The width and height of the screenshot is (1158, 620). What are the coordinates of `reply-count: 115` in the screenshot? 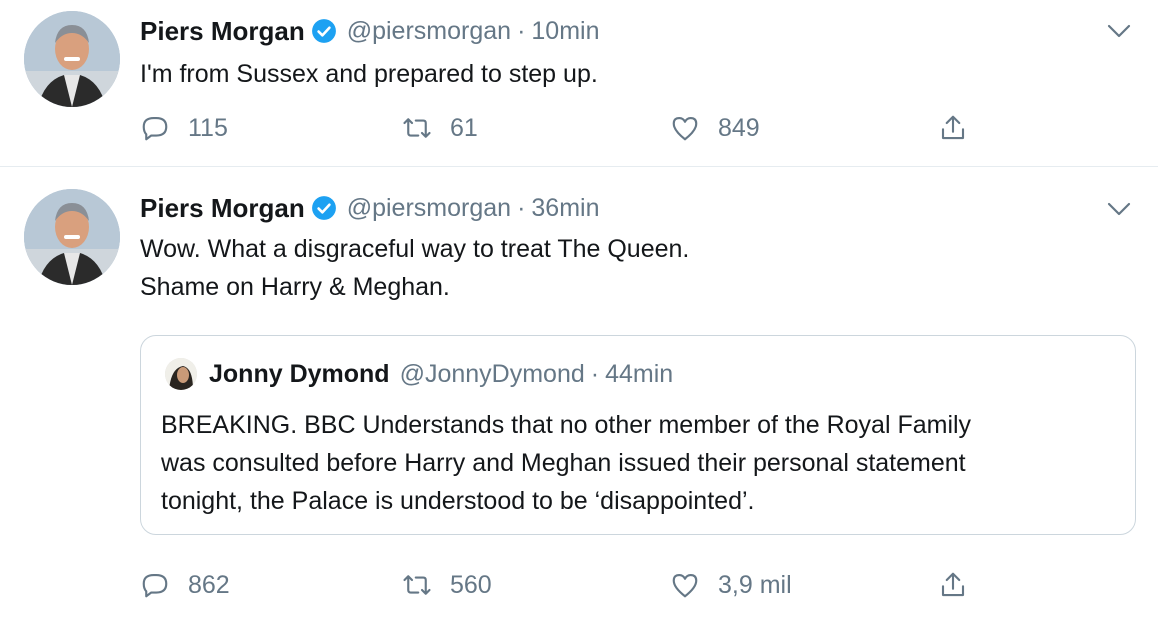 It's located at (208, 127).